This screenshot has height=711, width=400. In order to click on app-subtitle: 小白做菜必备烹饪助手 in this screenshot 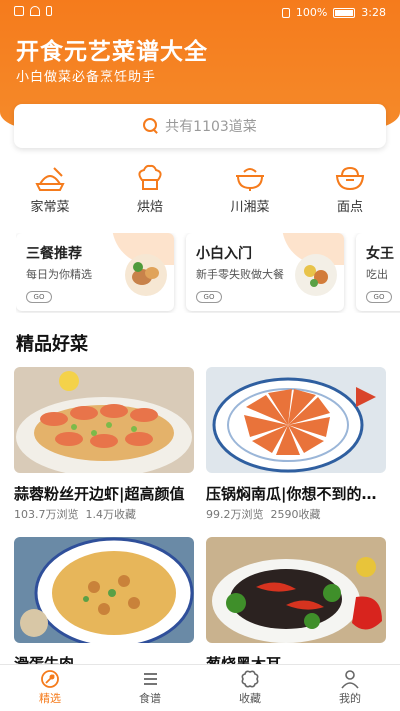, I will do `click(86, 77)`.